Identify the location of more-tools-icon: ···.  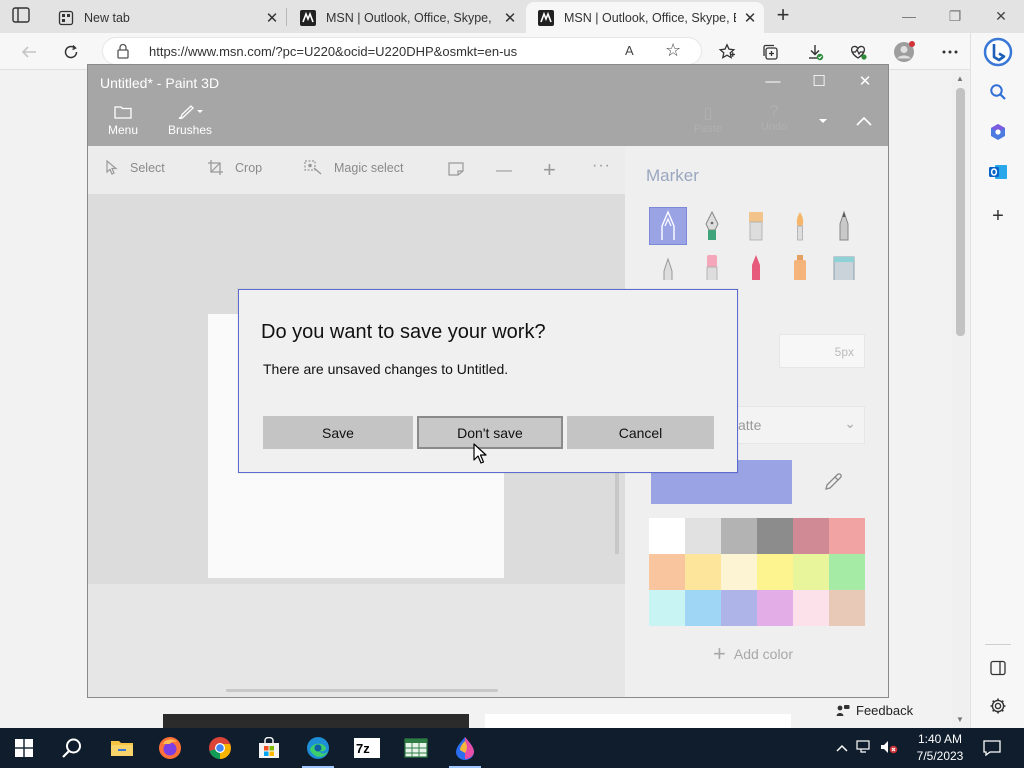
(601, 166).